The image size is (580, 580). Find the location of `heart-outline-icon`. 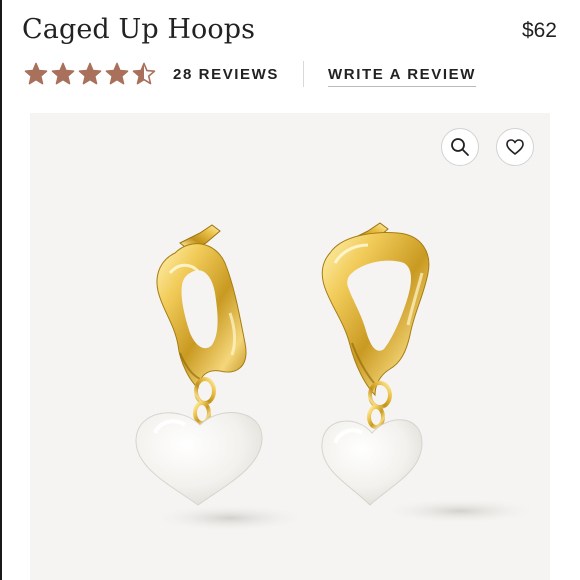

heart-outline-icon is located at coordinates (515, 147).